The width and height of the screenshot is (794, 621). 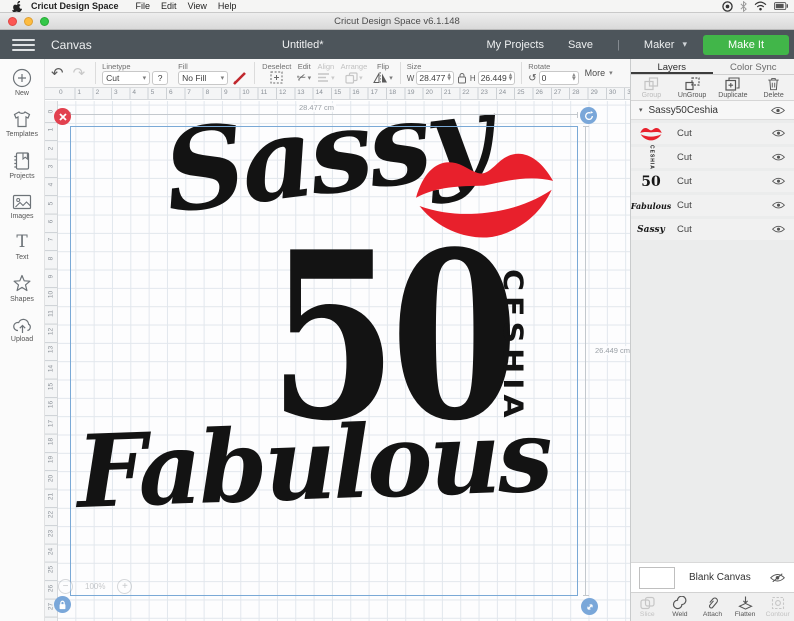 What do you see at coordinates (143, 6) in the screenshot?
I see `menu-item-file: File` at bounding box center [143, 6].